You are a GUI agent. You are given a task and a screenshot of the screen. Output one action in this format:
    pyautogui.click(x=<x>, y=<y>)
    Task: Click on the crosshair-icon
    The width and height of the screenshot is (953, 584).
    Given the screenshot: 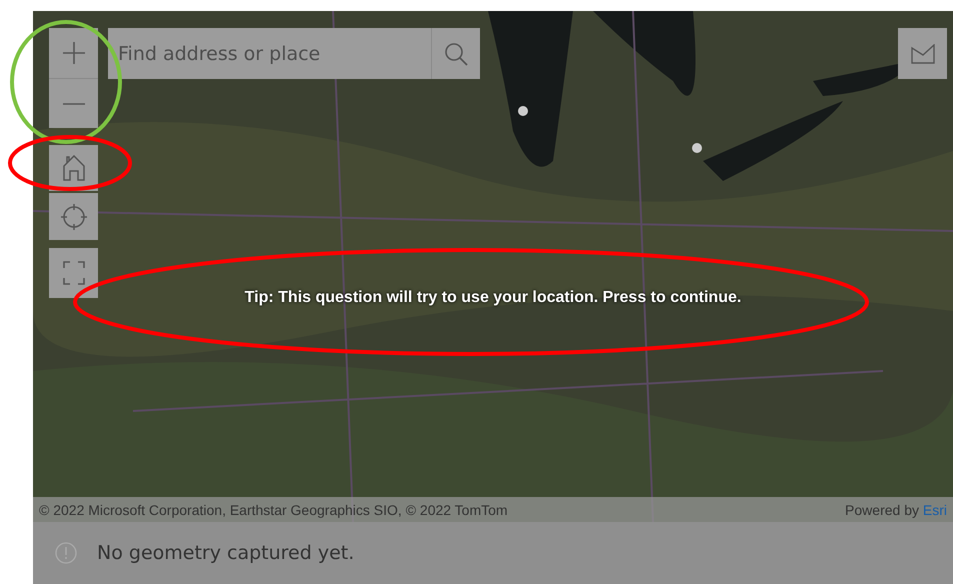 What is the action you would take?
    pyautogui.click(x=73, y=217)
    